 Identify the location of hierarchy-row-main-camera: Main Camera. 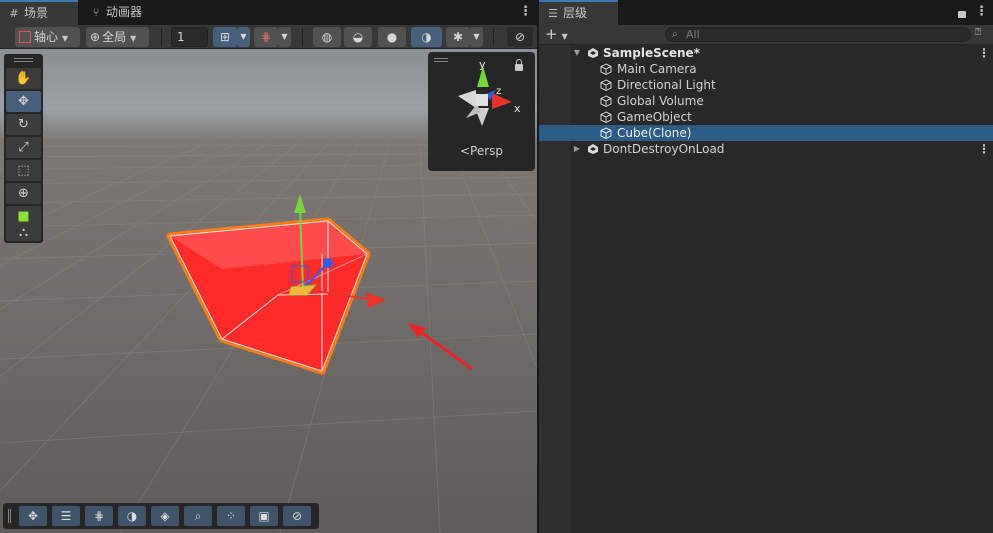
(766, 69).